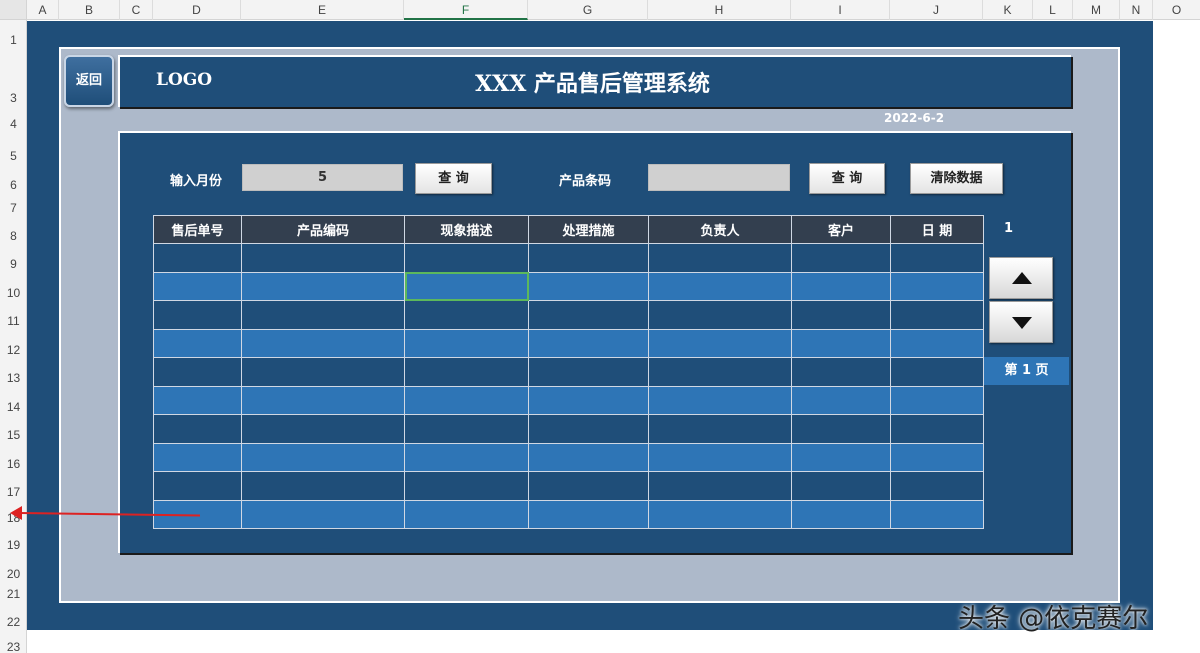 This screenshot has width=1200, height=653. What do you see at coordinates (13, 10) in the screenshot?
I see `select-all-corner` at bounding box center [13, 10].